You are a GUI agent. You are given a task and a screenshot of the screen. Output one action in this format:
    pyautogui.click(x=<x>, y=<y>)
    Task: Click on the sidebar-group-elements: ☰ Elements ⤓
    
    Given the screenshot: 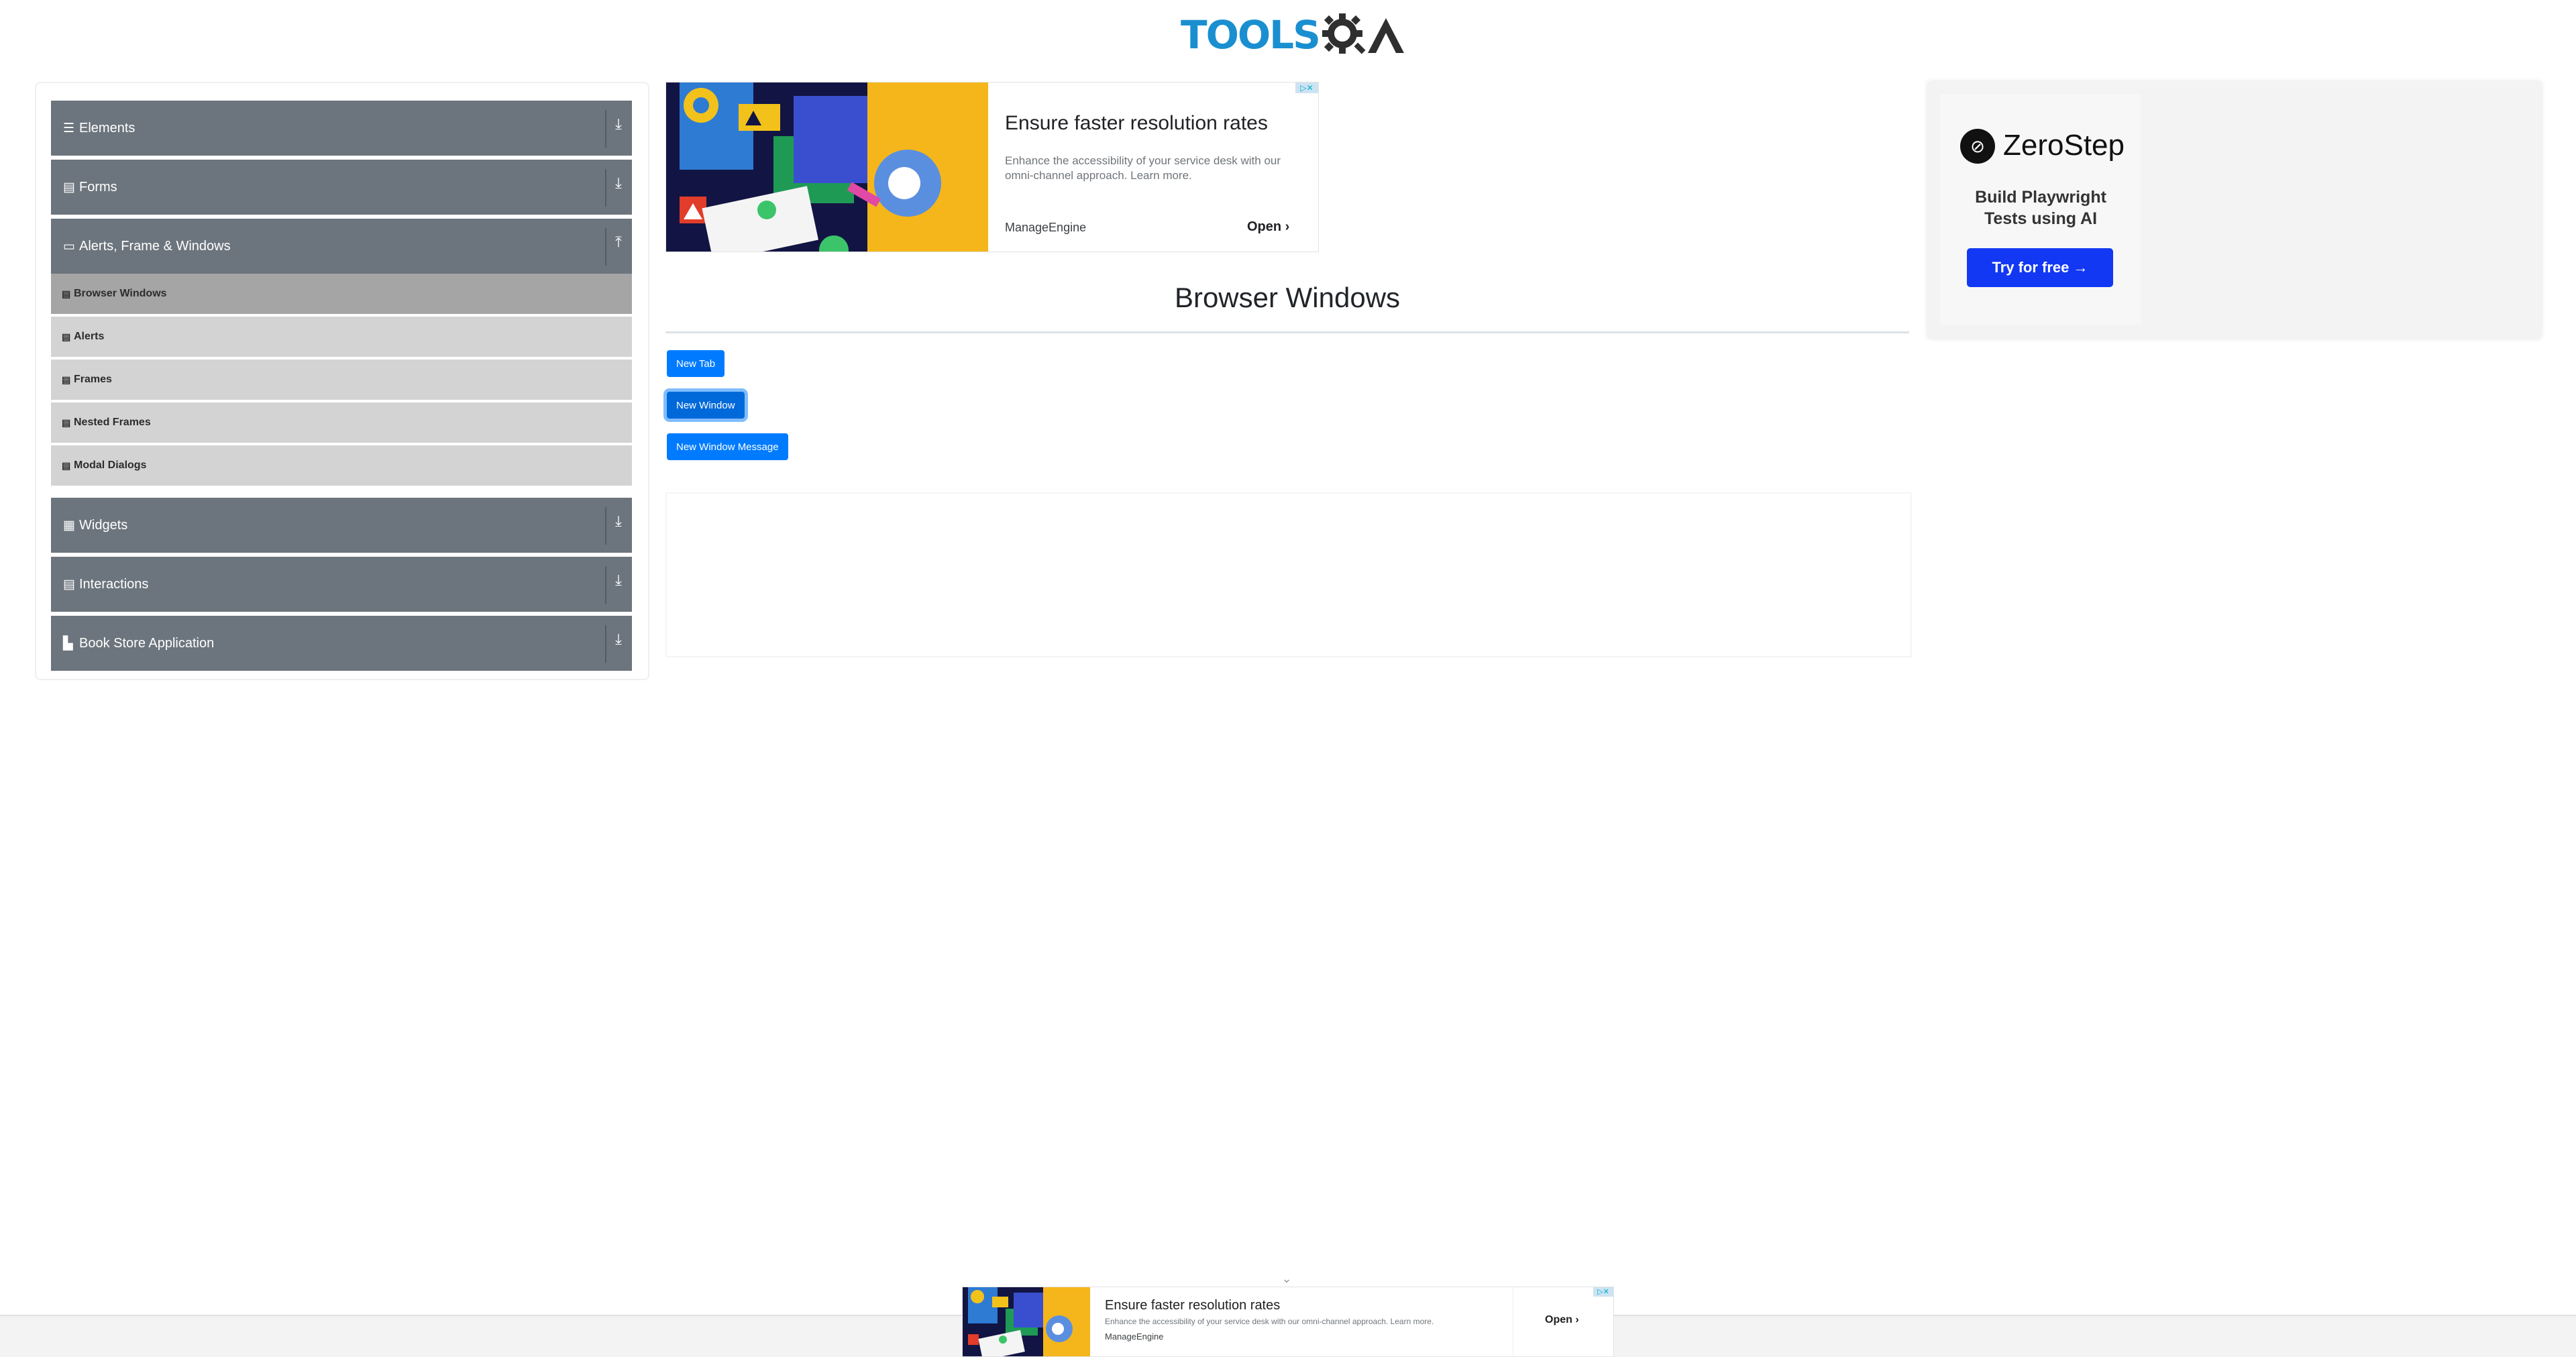 What is the action you would take?
    pyautogui.click(x=341, y=128)
    